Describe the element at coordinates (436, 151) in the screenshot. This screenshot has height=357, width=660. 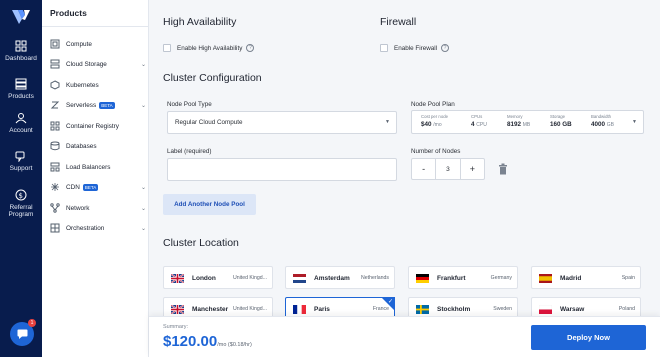
I see `nodes-label: Number of Nodes` at that location.